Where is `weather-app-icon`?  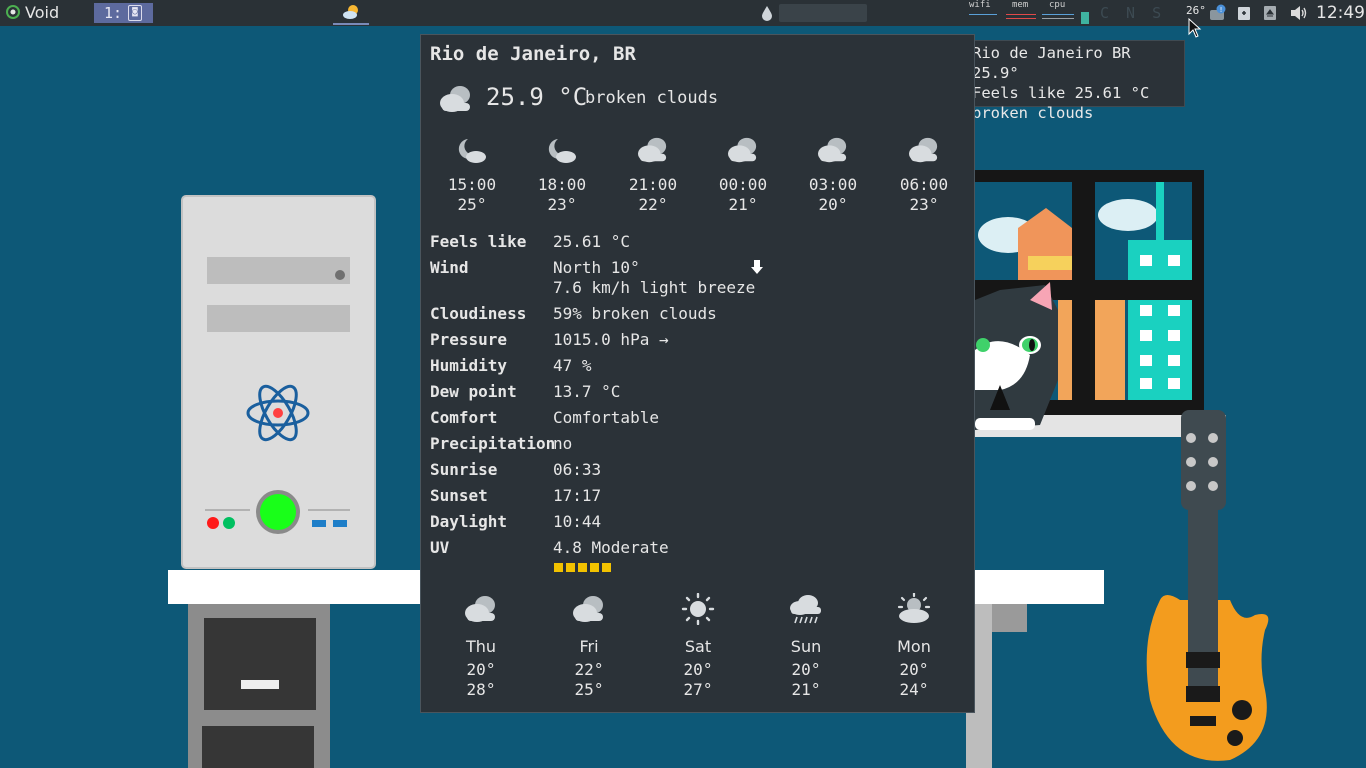
weather-app-icon is located at coordinates (350, 12).